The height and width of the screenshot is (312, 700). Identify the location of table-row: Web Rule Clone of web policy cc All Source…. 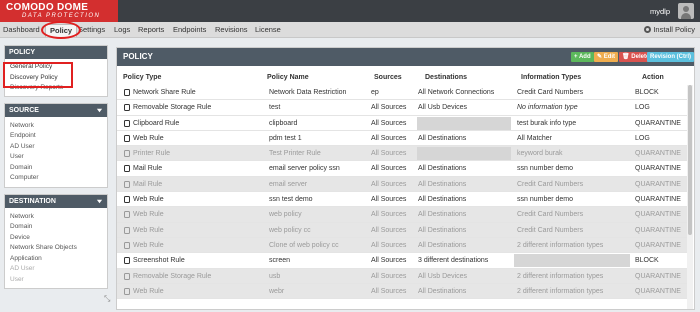
(402, 245).